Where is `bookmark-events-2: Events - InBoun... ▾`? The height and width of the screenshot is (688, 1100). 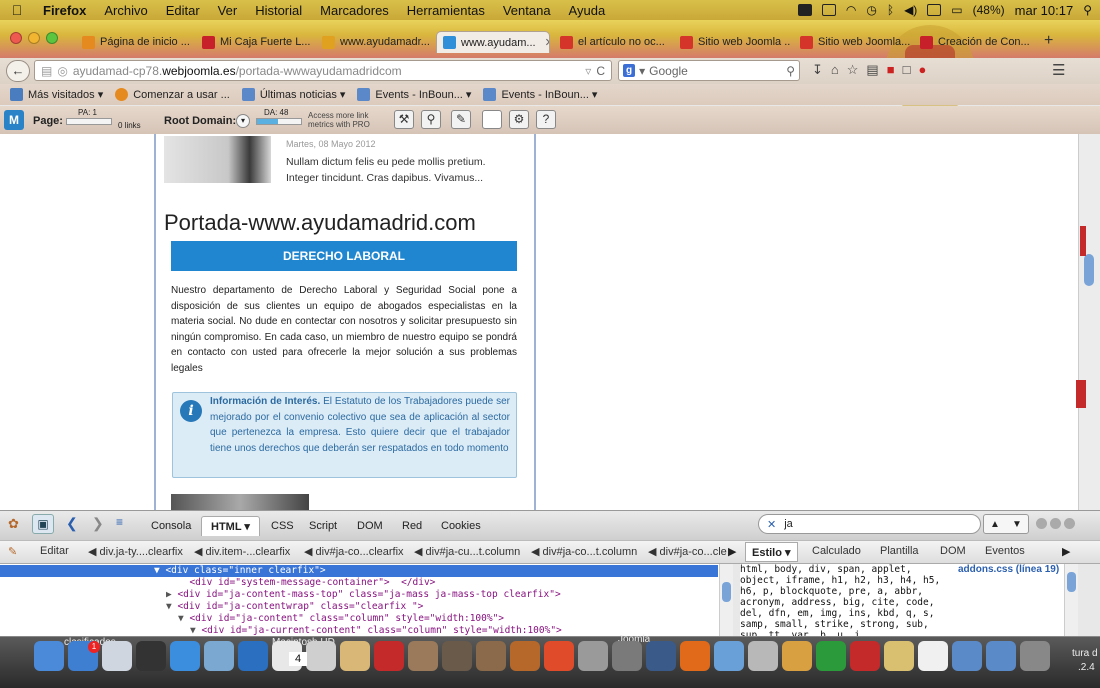
bookmark-events-2: Events - InBoun... ▾ is located at coordinates (540, 94).